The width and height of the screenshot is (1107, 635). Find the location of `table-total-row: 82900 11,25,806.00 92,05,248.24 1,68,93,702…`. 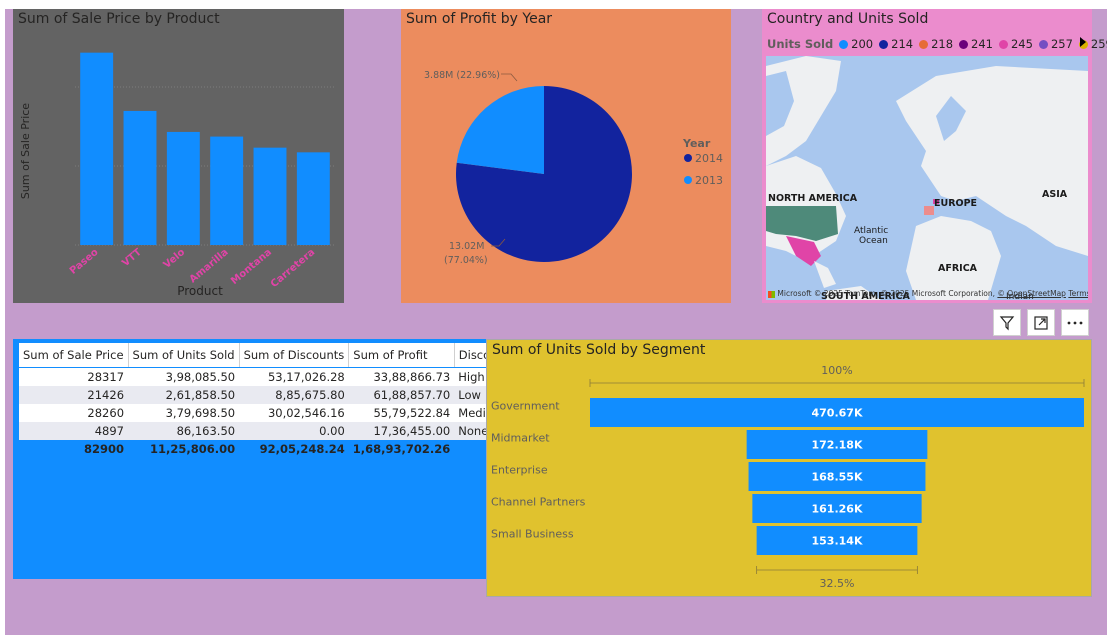

table-total-row: 82900 11,25,806.00 92,05,248.24 1,68,93,702… is located at coordinates (283, 449).